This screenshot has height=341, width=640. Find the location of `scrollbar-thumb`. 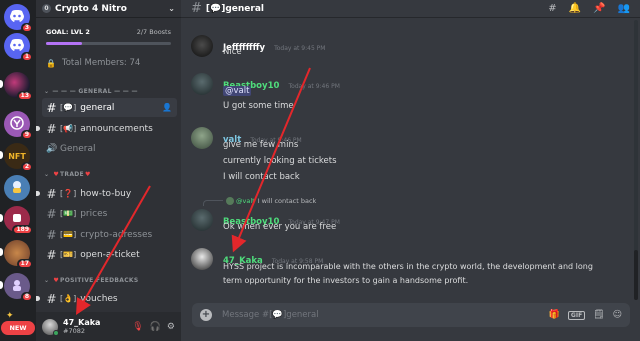

scrollbar-thumb is located at coordinates (636, 275).